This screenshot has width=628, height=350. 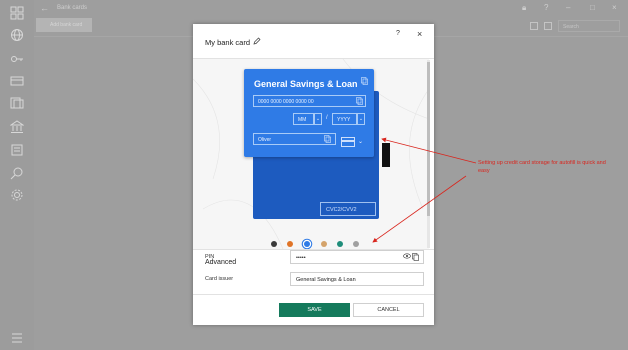 What do you see at coordinates (524, 8) in the screenshot?
I see `lock-icon: 🔒︎` at bounding box center [524, 8].